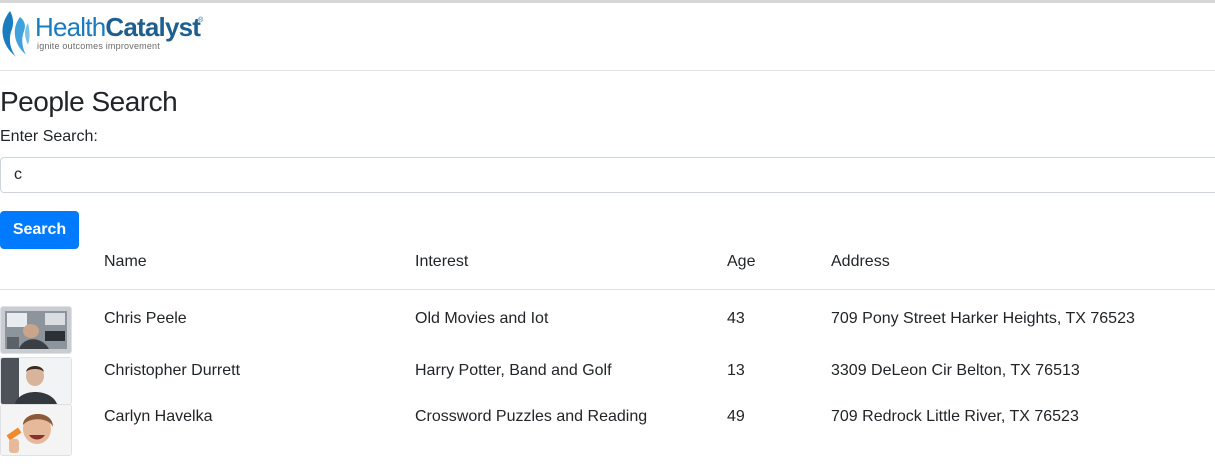 The height and width of the screenshot is (464, 1215). What do you see at coordinates (201, 20) in the screenshot?
I see `brand-trademark: ®` at bounding box center [201, 20].